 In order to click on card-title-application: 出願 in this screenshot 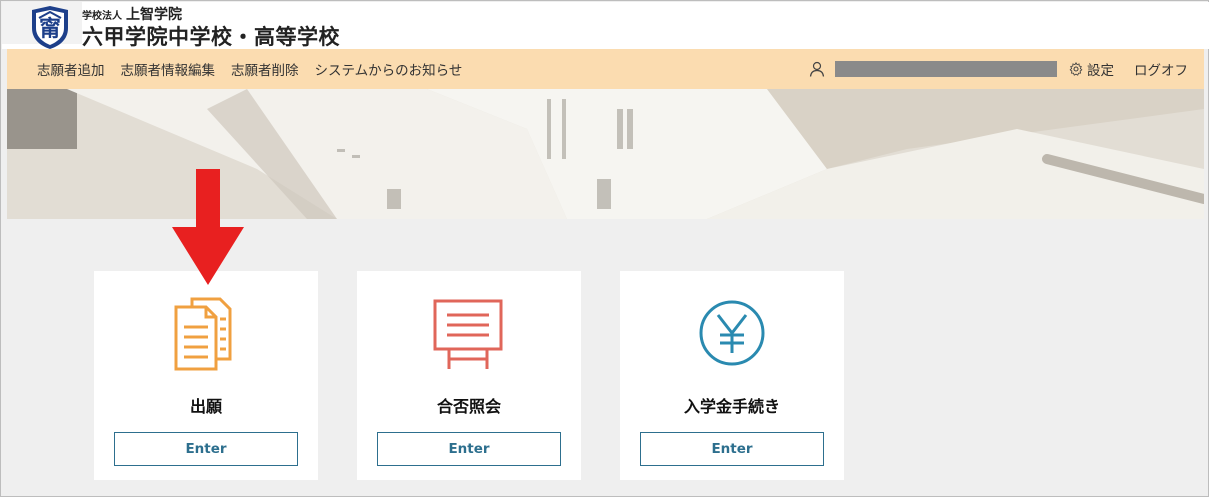, I will do `click(205, 406)`.